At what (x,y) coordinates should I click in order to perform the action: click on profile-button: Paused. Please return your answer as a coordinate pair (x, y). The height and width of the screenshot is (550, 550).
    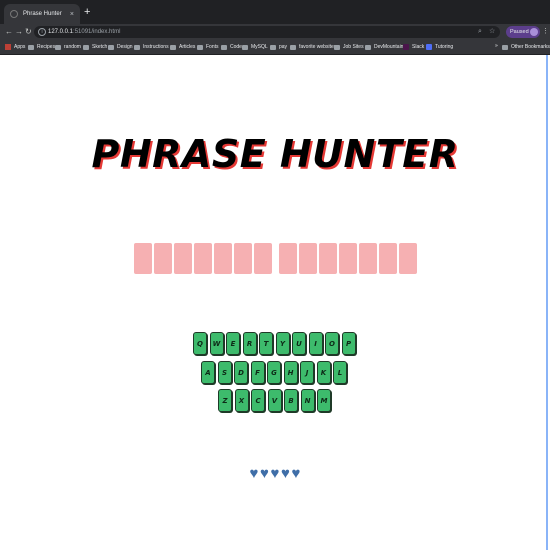
    Looking at the image, I should click on (523, 32).